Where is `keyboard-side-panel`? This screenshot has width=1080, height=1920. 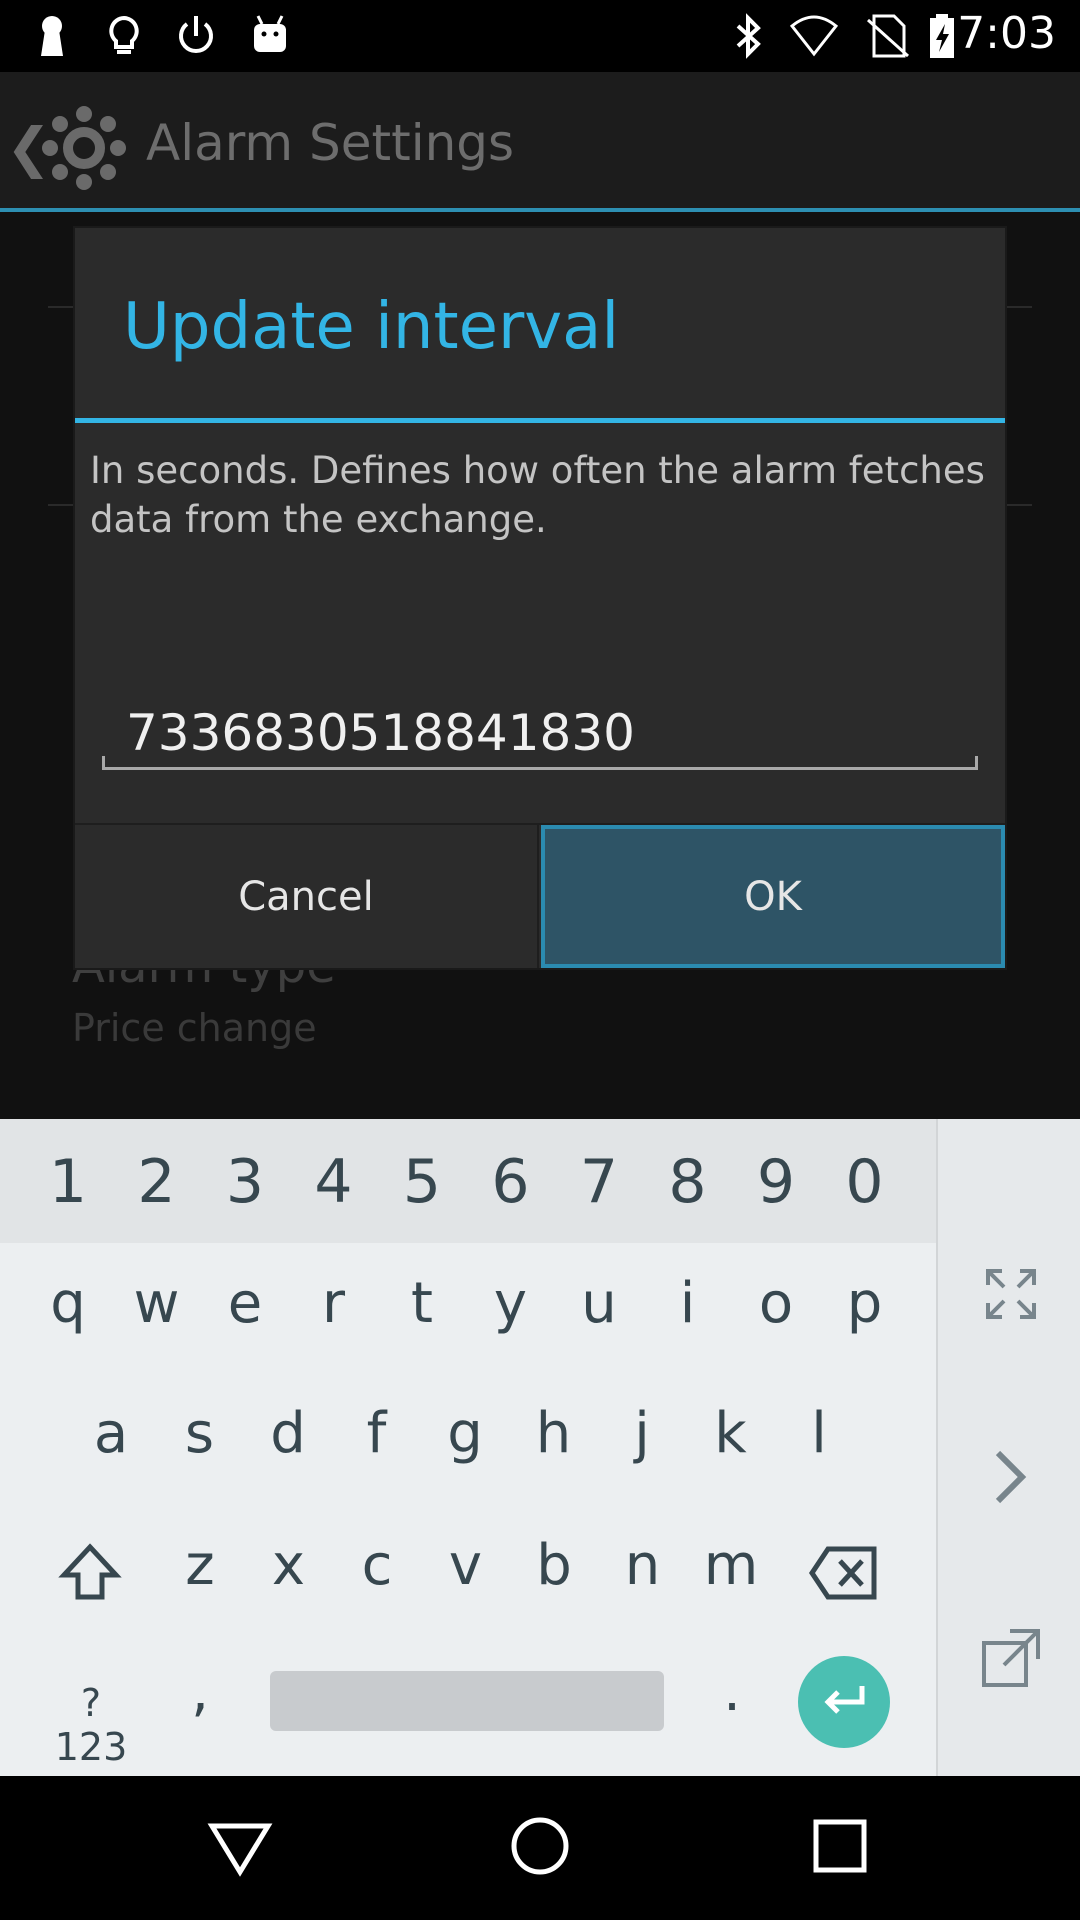
keyboard-side-panel is located at coordinates (1008, 1447).